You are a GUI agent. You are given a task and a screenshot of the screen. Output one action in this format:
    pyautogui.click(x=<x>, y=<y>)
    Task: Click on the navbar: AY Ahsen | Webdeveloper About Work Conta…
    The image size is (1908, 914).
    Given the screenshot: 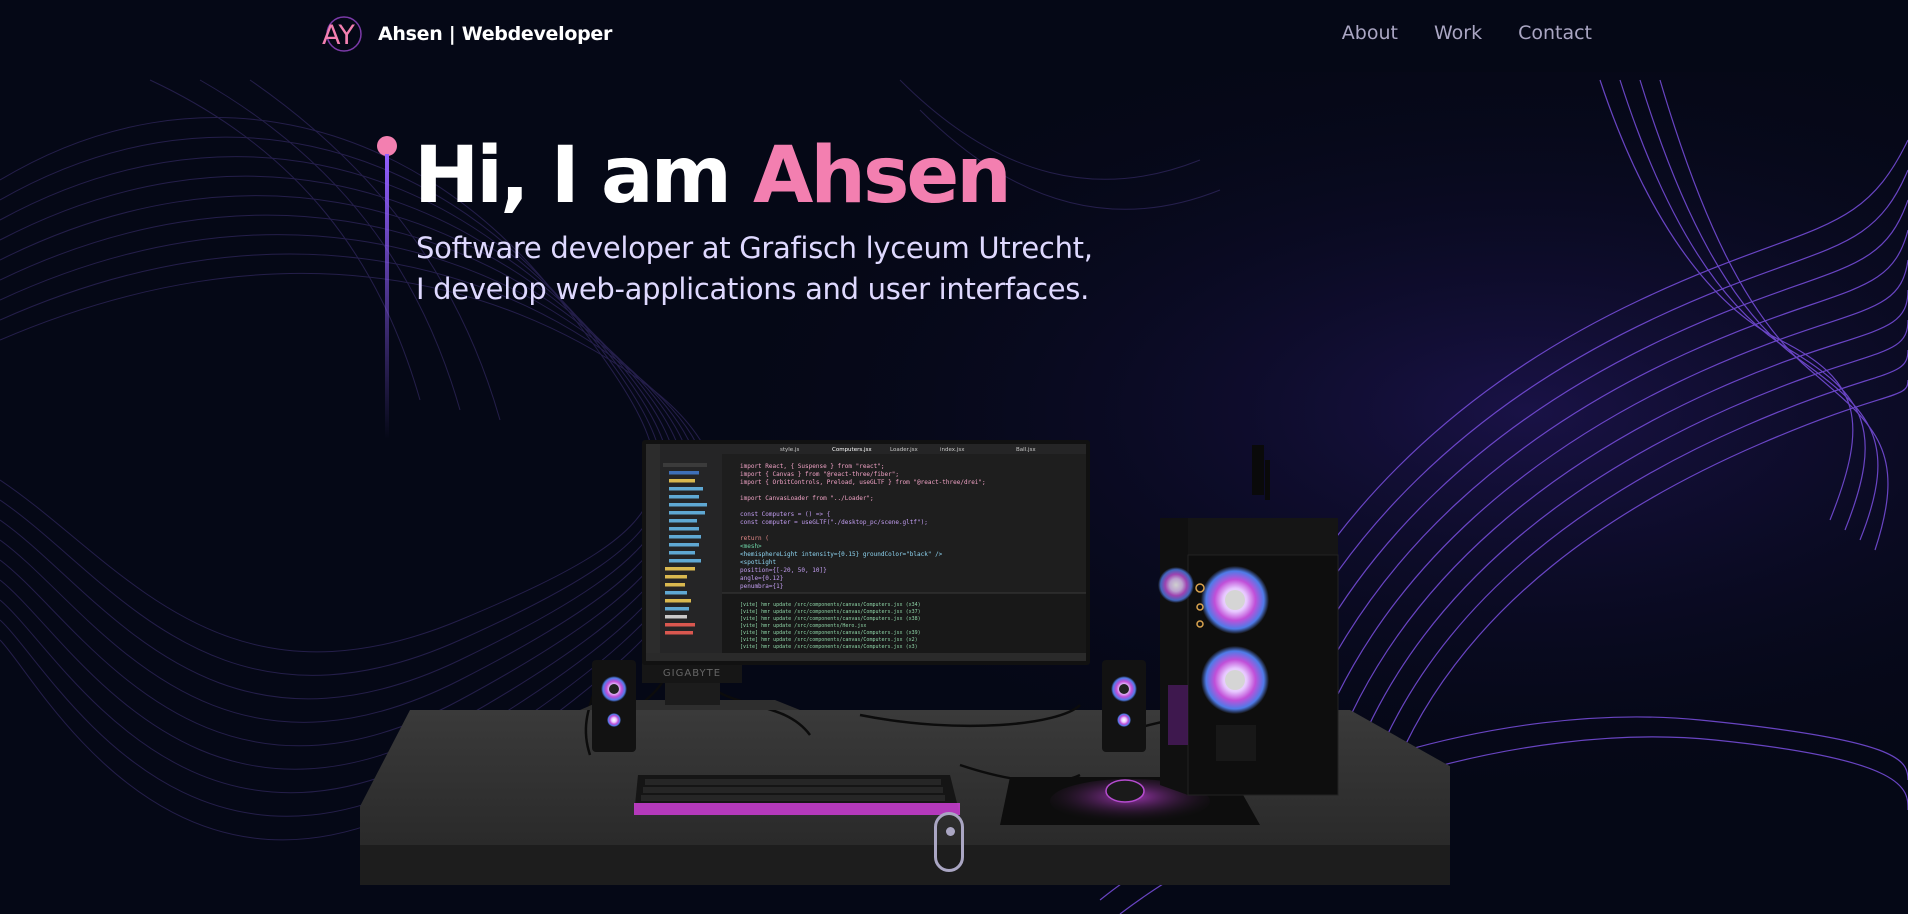 What is the action you would take?
    pyautogui.click(x=954, y=36)
    